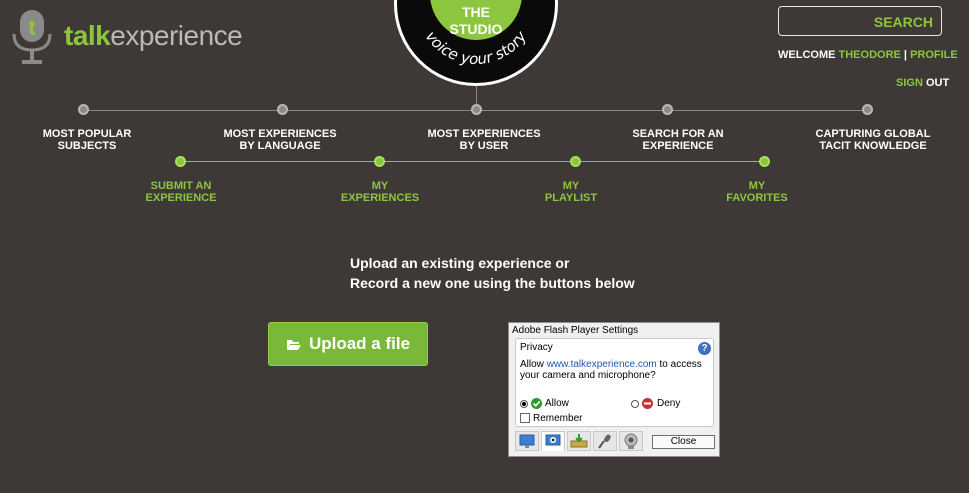  I want to click on instruction-line-2: Record a new one using the buttons below, so click(492, 283).